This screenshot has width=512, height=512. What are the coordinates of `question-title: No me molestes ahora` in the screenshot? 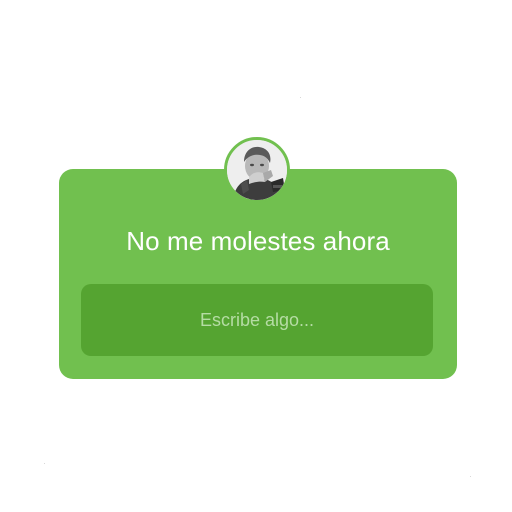 It's located at (258, 241).